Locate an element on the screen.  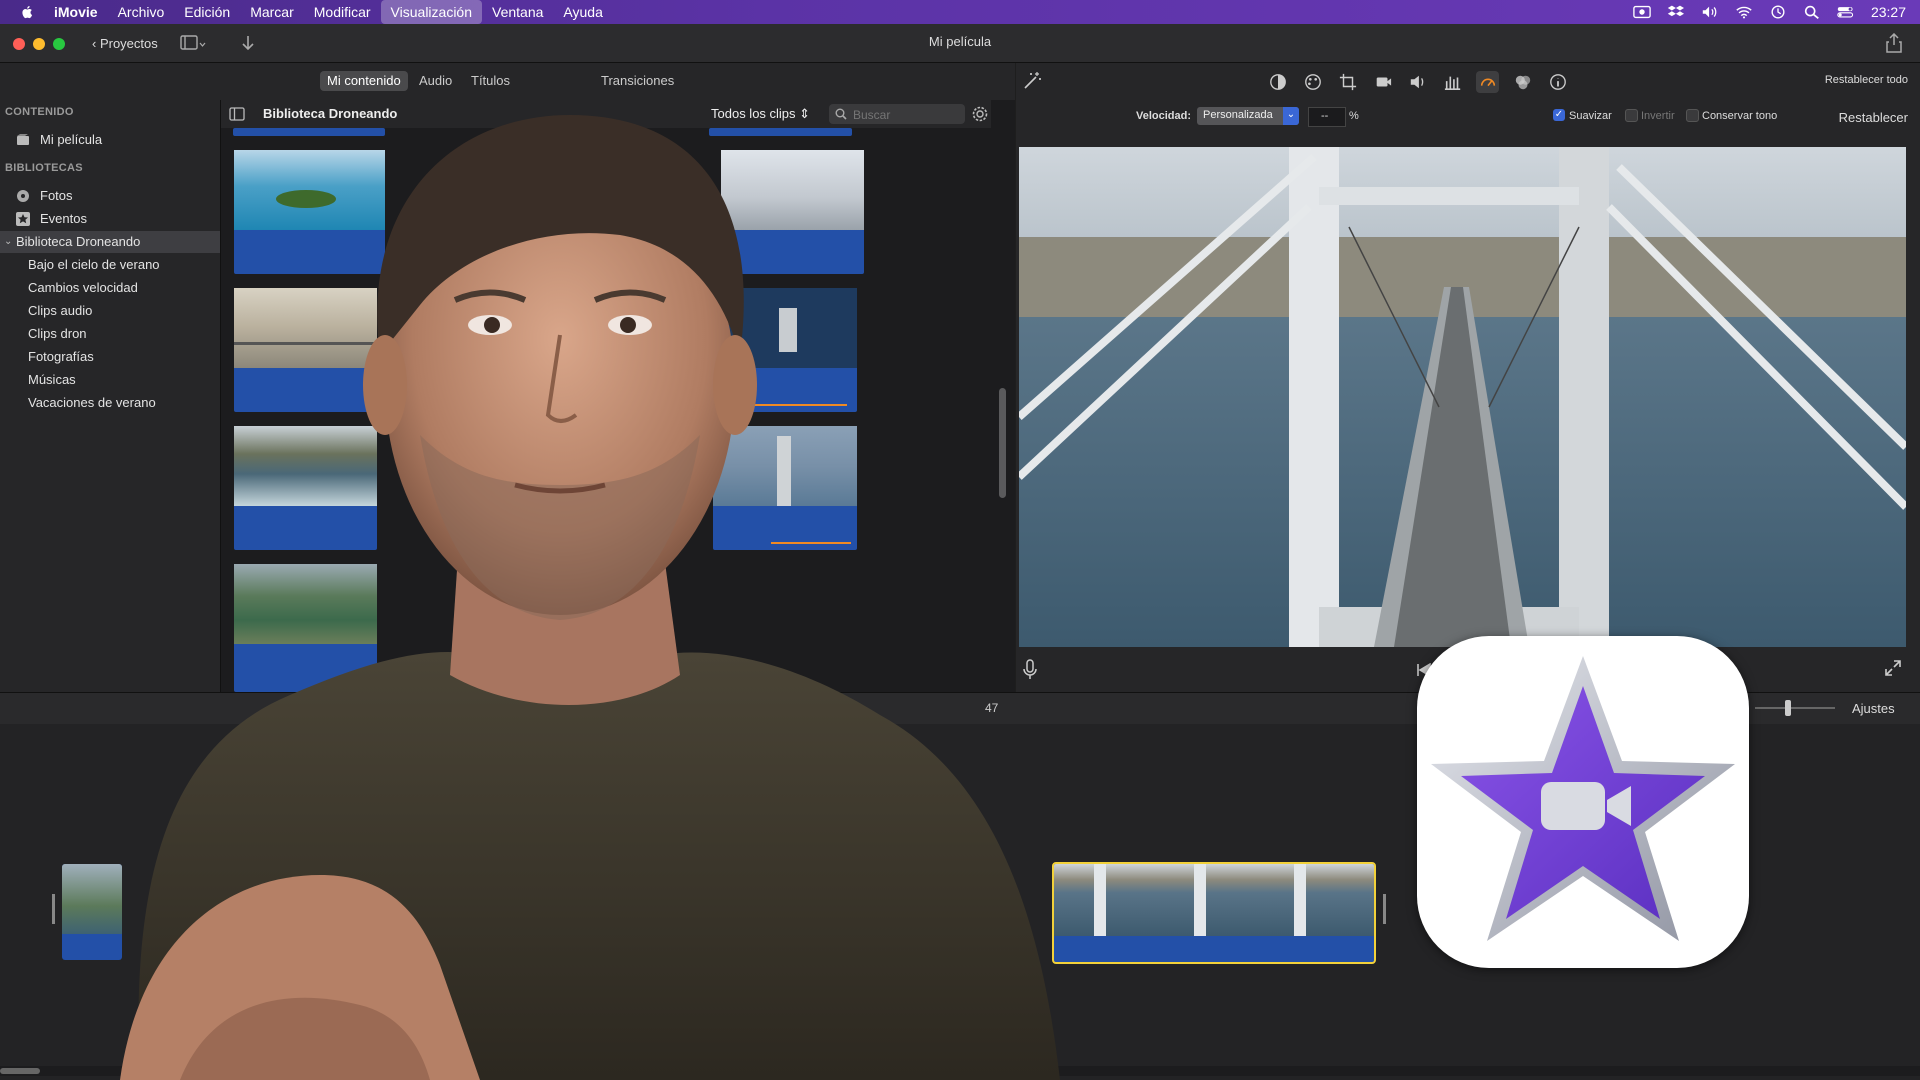
clip-filter-icon is located at coordinates (1522, 82).